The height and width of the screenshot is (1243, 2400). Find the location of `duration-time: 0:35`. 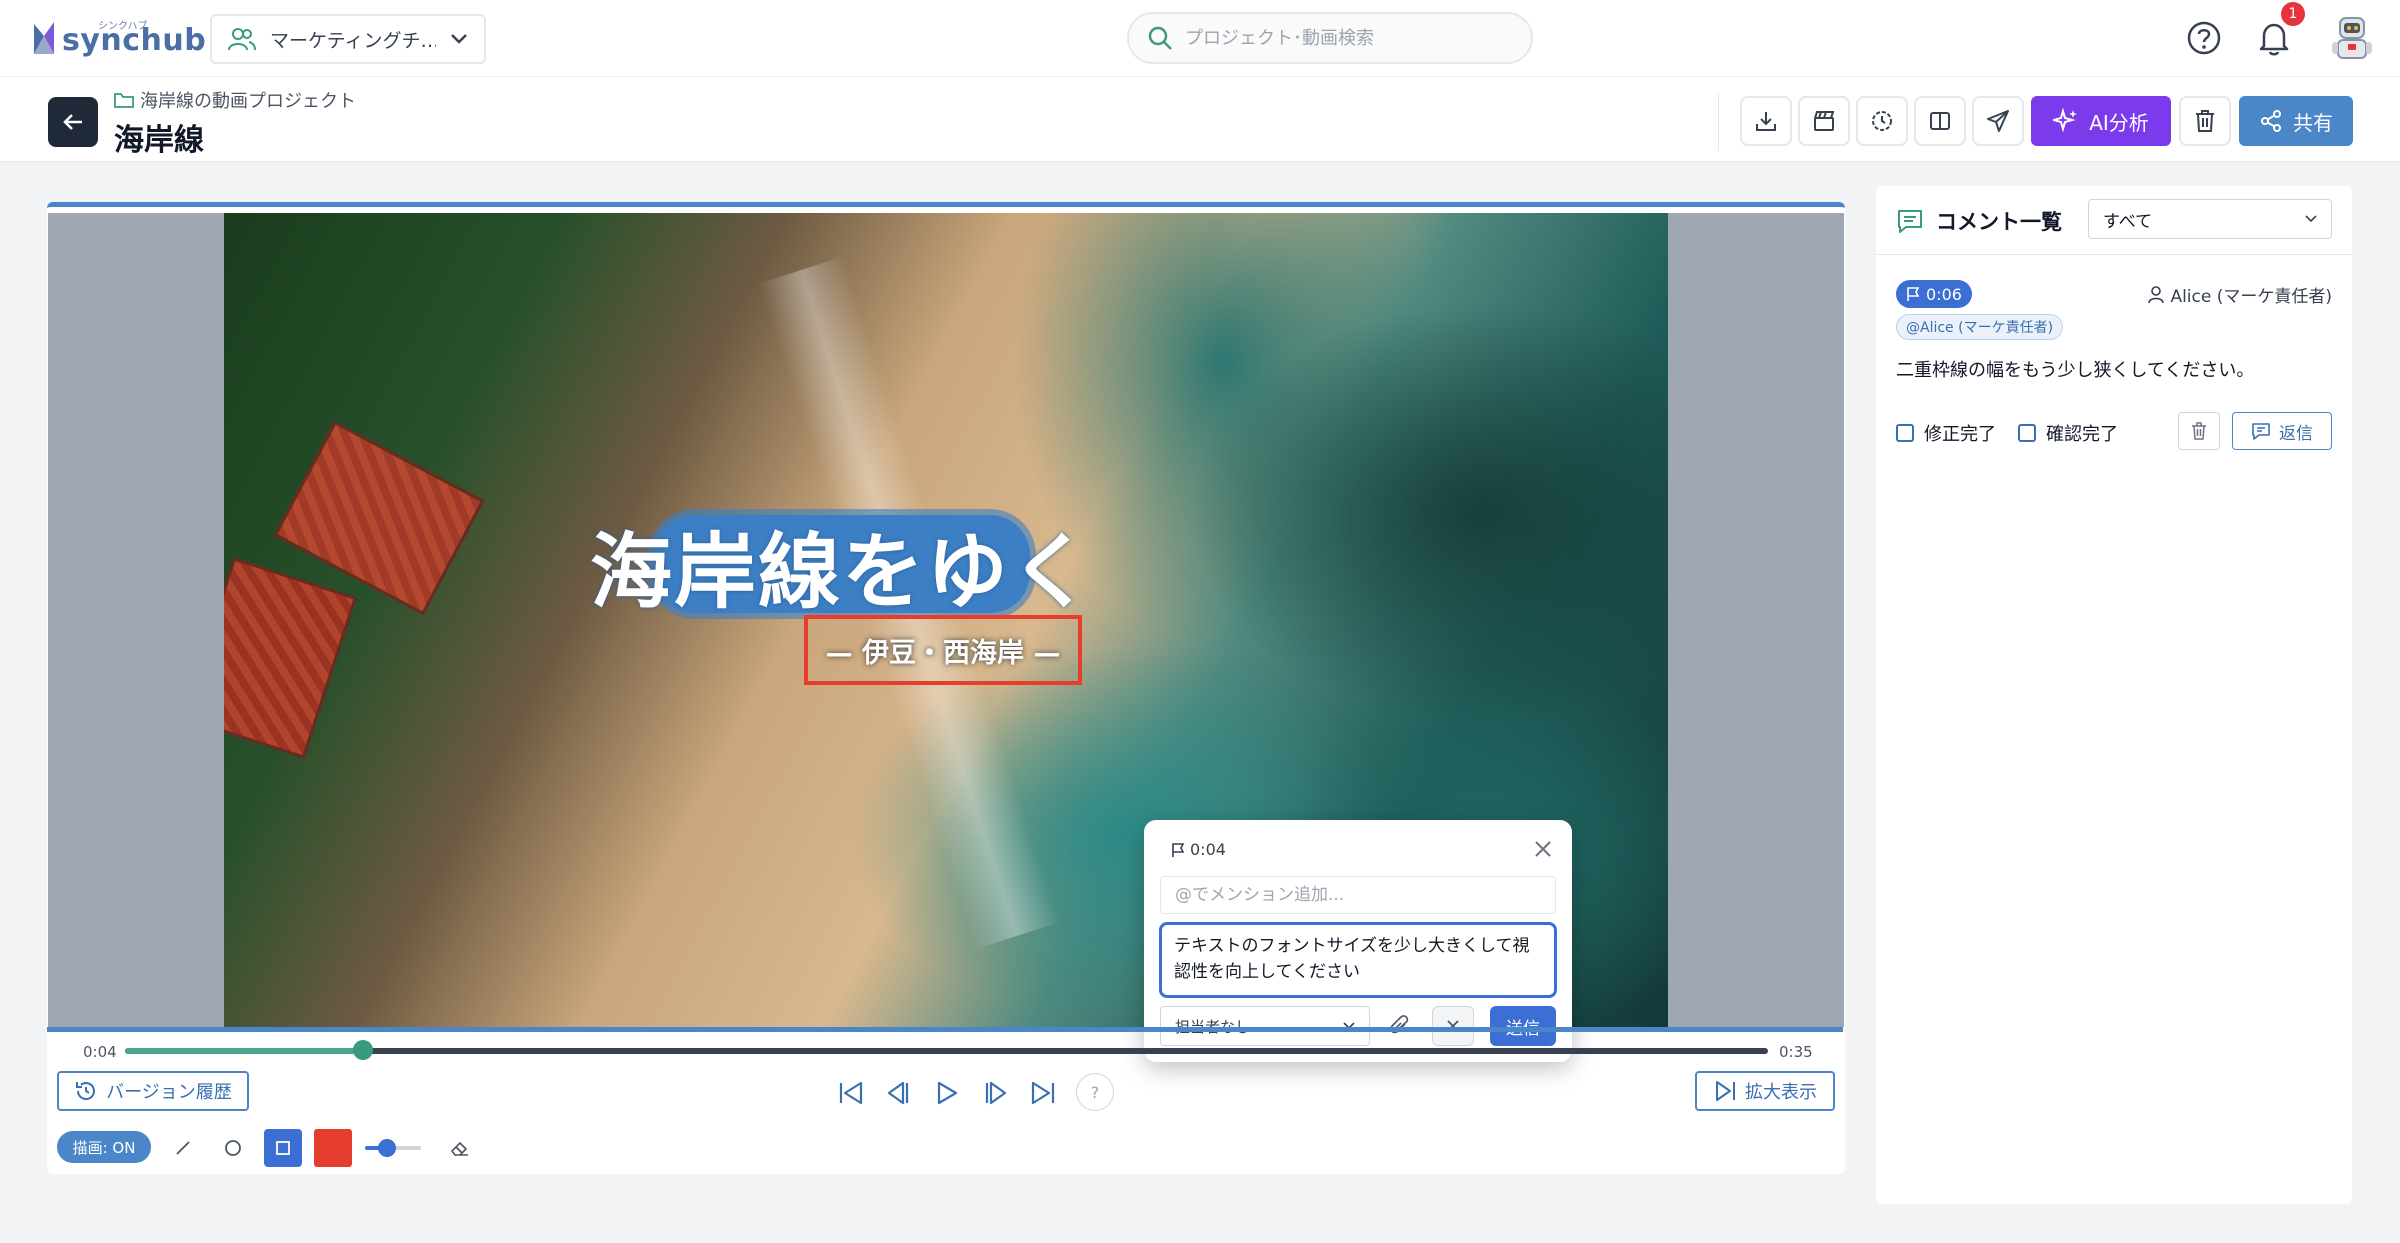

duration-time: 0:35 is located at coordinates (1796, 1052).